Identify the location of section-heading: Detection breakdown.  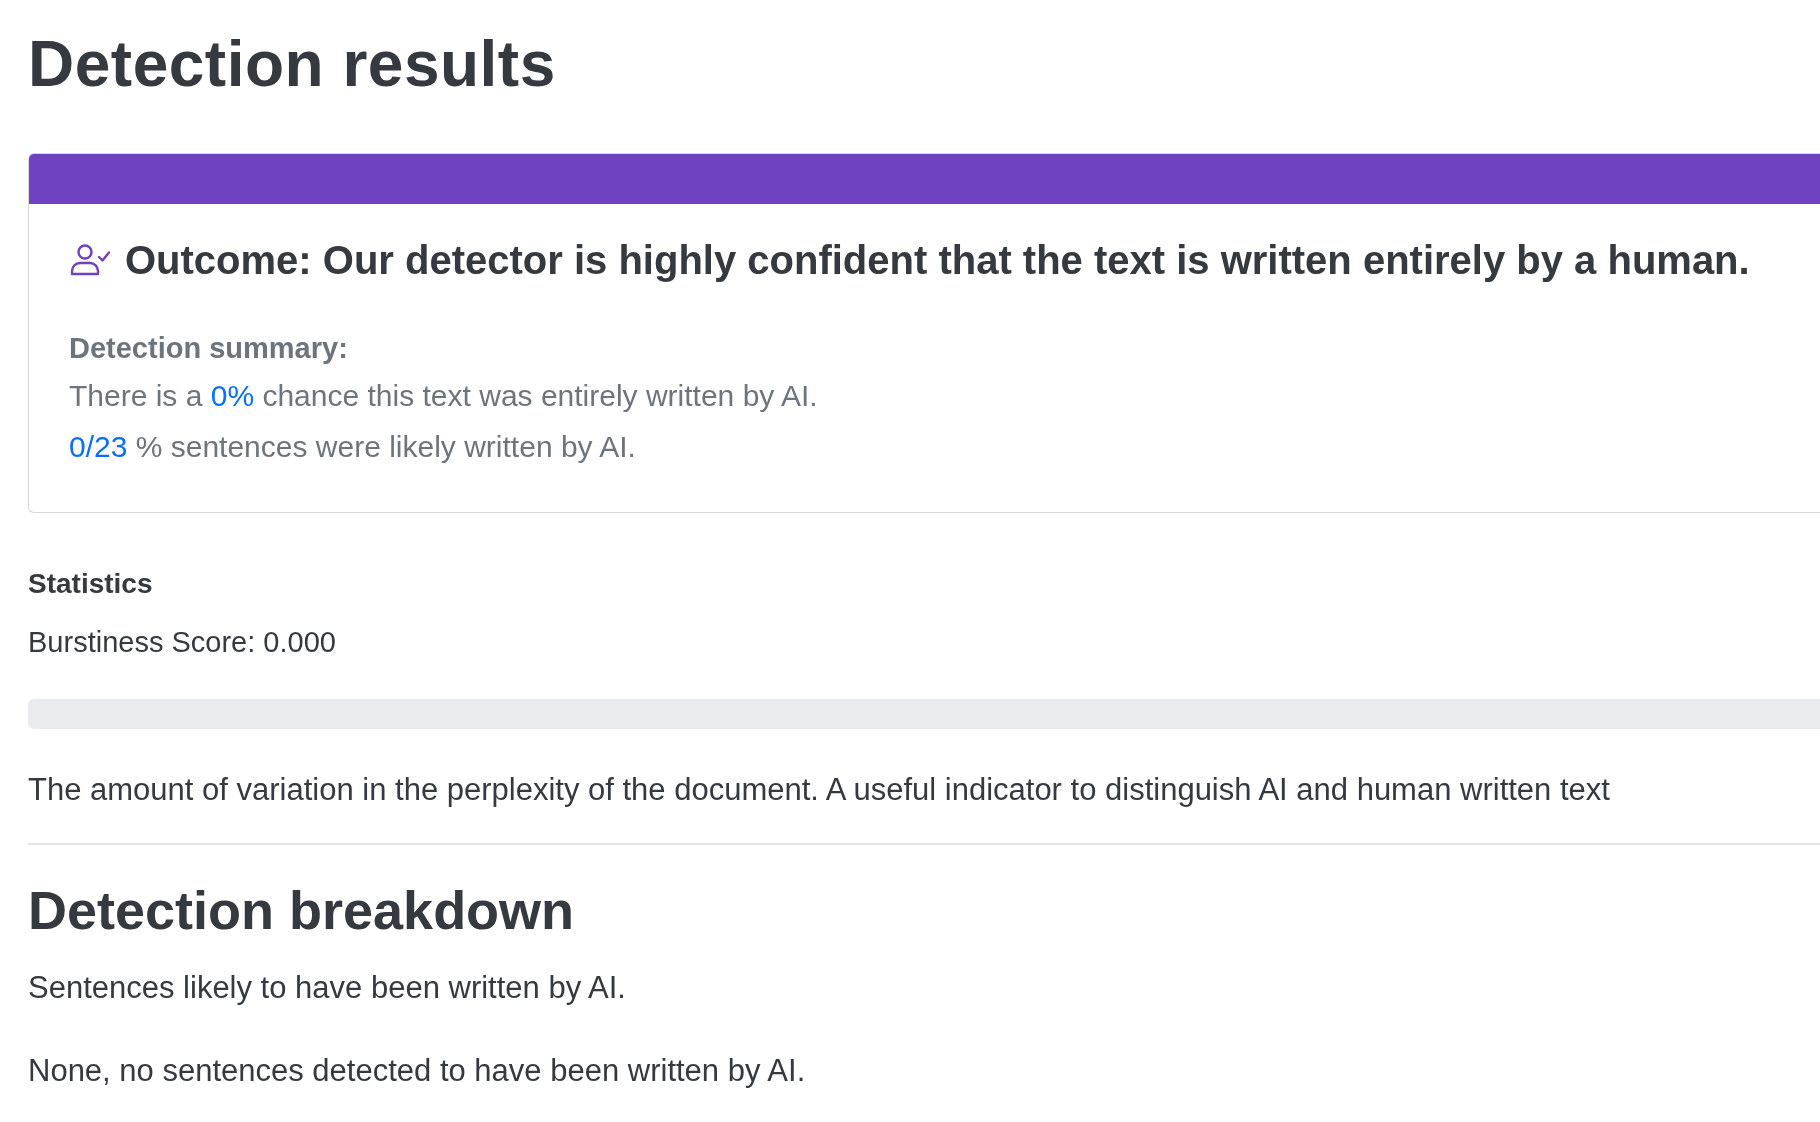
(302, 911).